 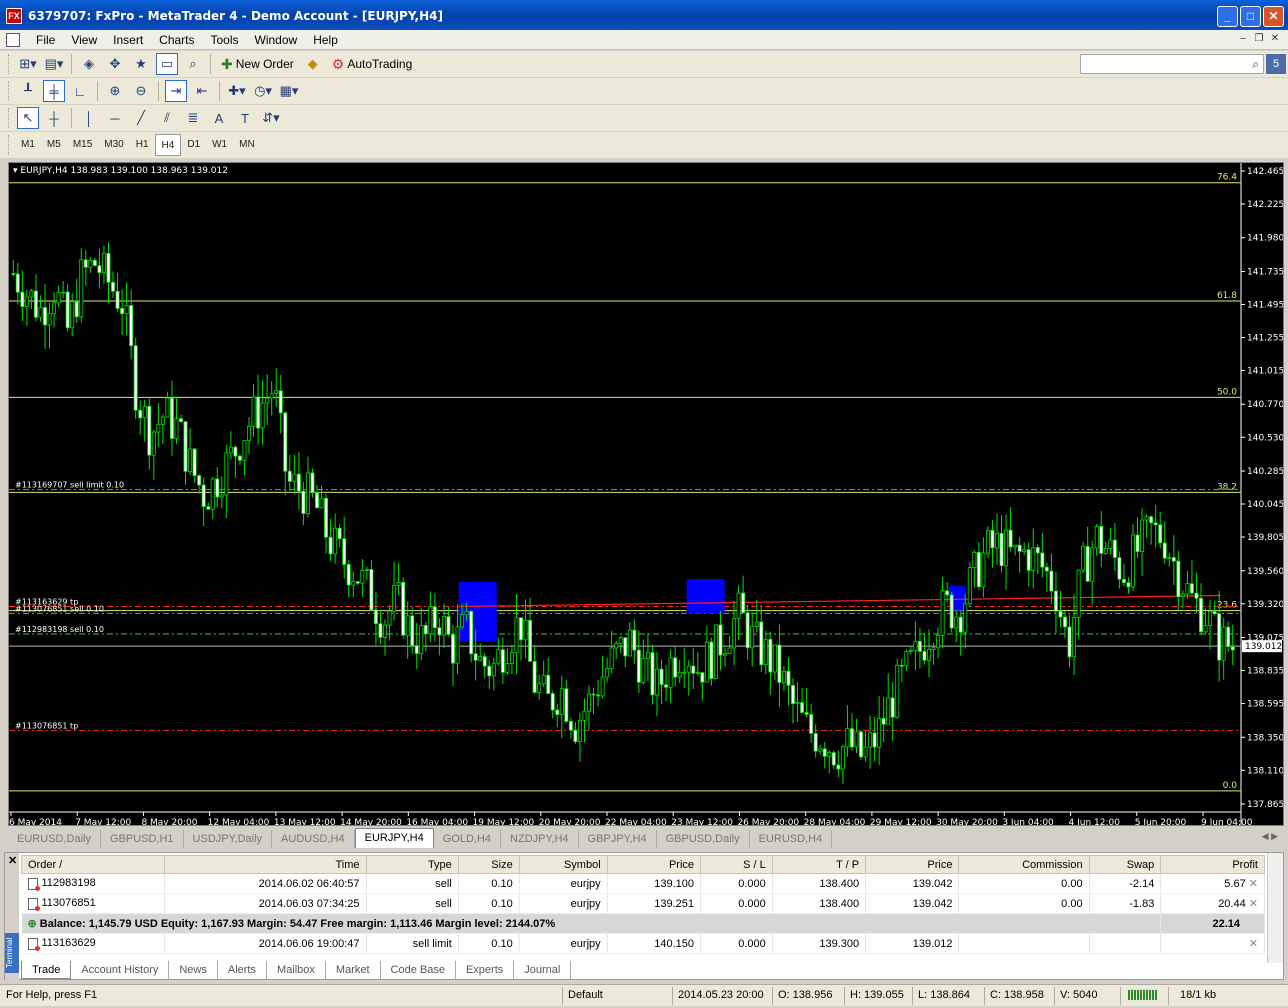 I want to click on timeframe-h4: H4, so click(x=168, y=145).